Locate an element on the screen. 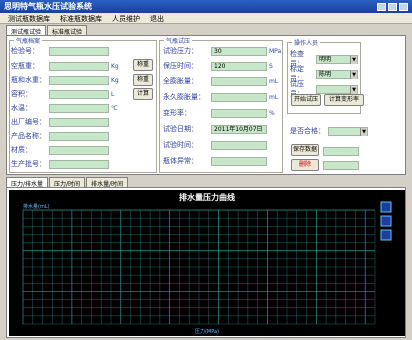 The height and width of the screenshot is (340, 412). batch-no-field is located at coordinates (79, 164).